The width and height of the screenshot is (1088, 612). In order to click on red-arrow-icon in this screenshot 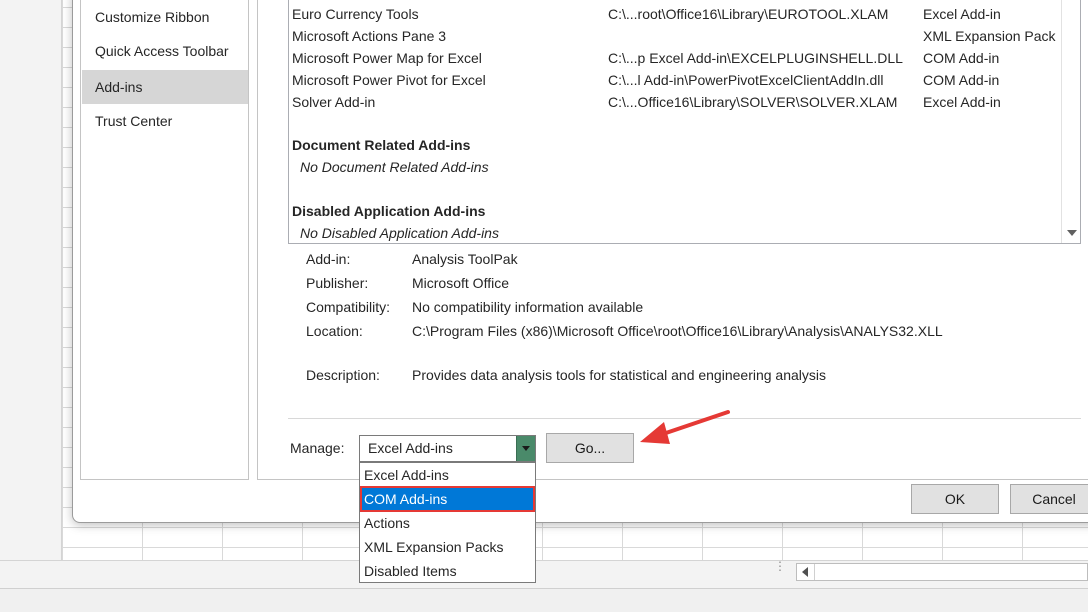, I will do `click(685, 427)`.